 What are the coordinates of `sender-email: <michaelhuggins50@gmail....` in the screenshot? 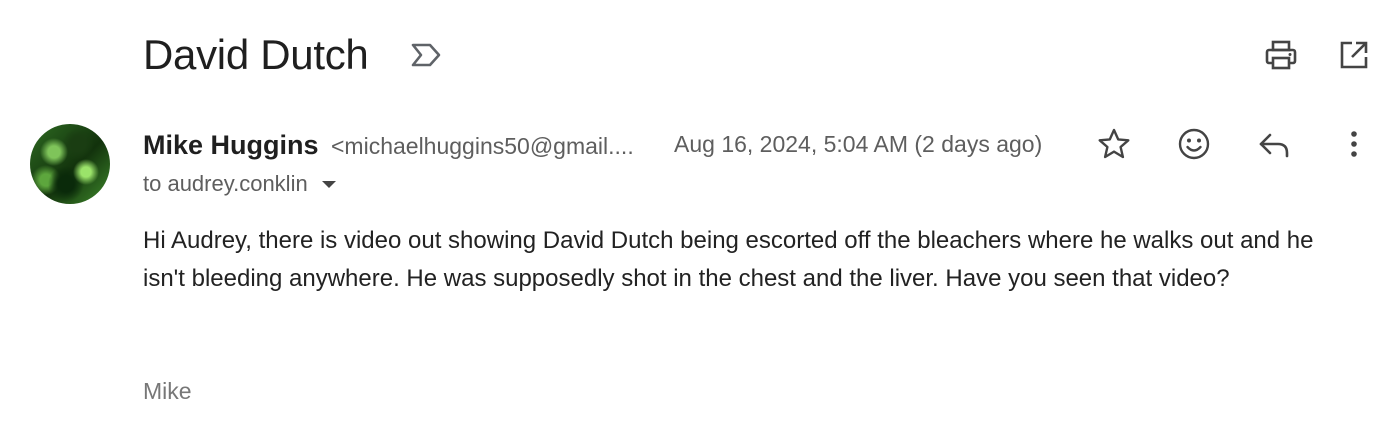 It's located at (482, 146).